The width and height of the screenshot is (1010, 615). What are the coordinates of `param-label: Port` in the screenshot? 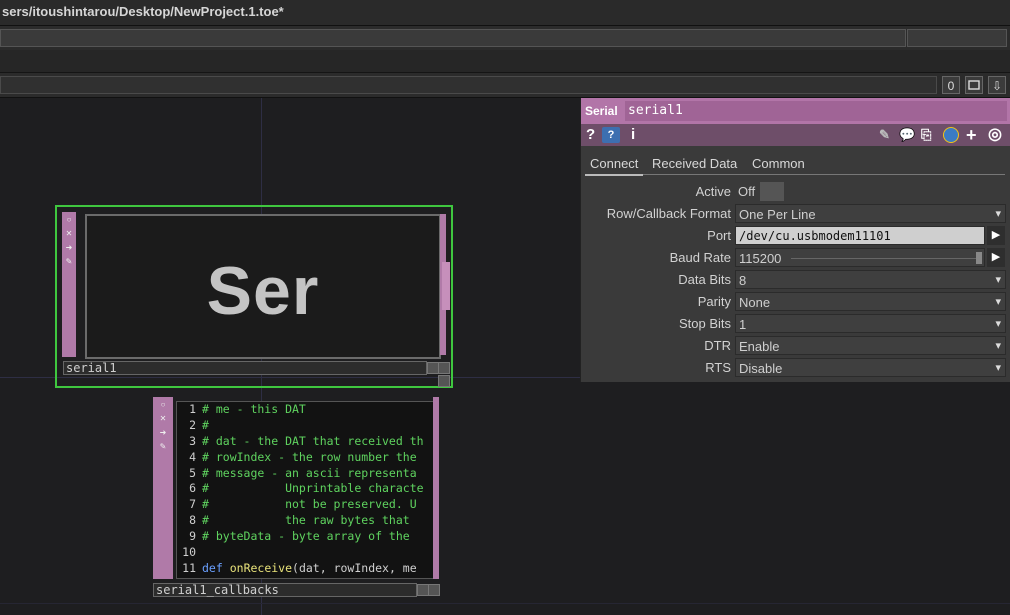 It's located at (719, 235).